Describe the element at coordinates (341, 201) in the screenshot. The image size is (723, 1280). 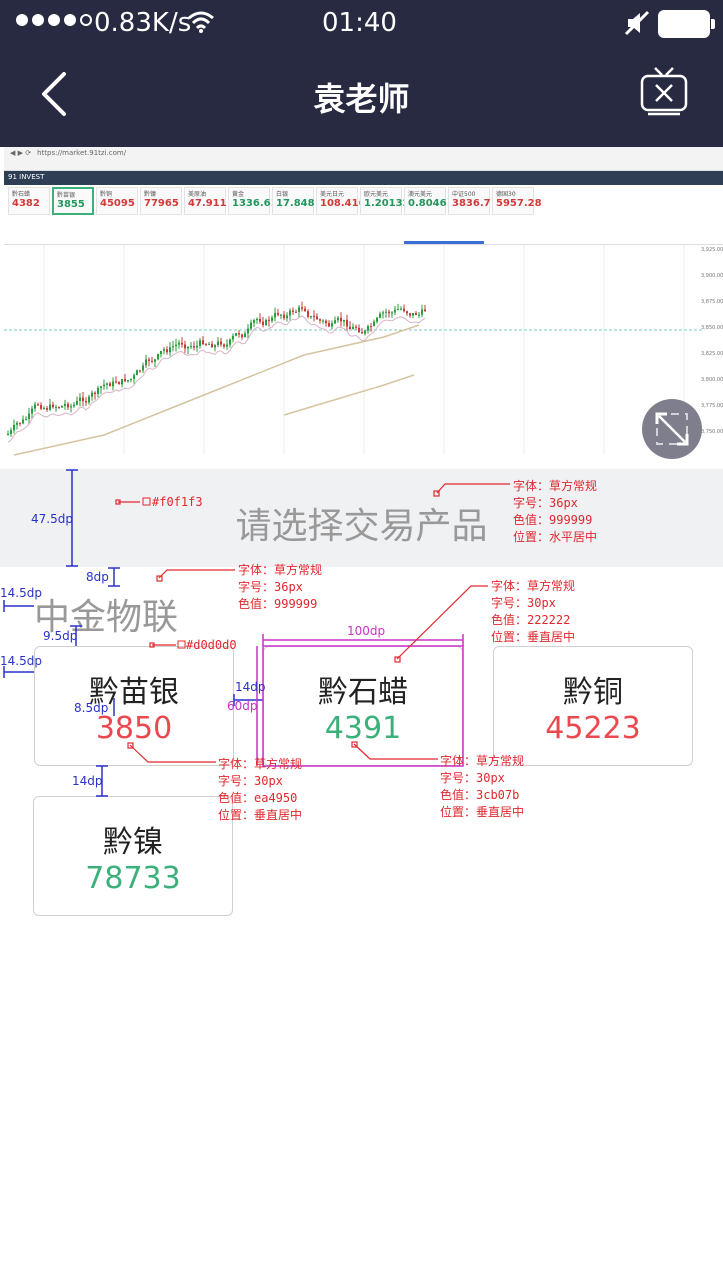
I see `ticker-item: 美元日元 108.416` at that location.